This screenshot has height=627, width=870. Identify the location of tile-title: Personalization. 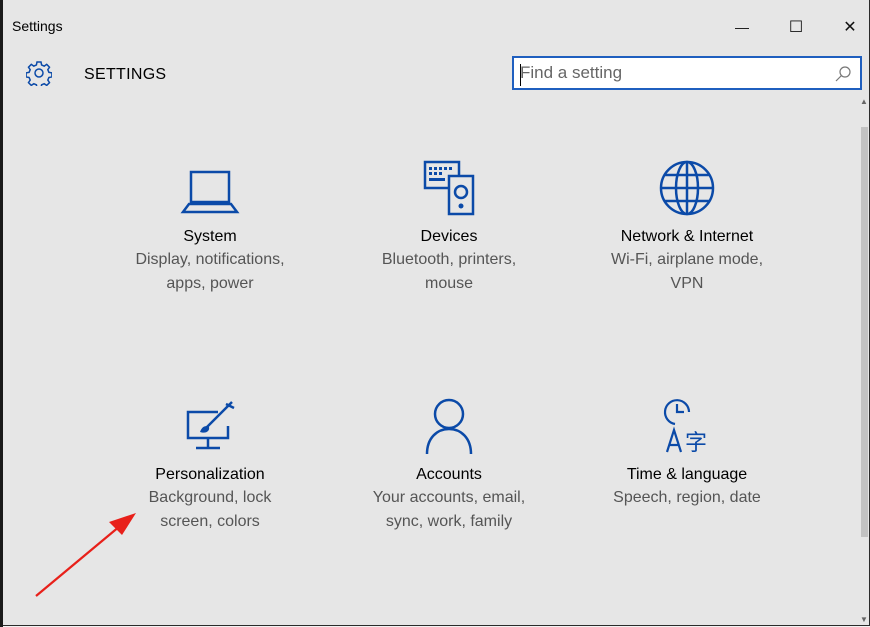
(210, 474).